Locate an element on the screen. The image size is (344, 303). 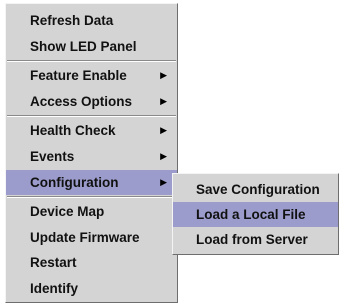
menu-item-device-map: Device Map is located at coordinates (91, 212).